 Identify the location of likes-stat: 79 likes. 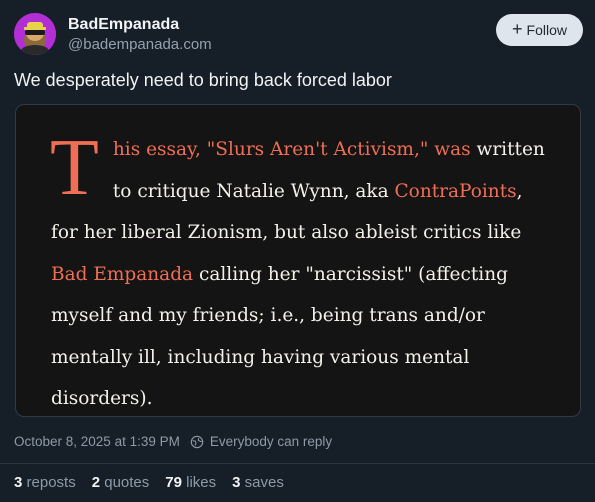
(190, 482).